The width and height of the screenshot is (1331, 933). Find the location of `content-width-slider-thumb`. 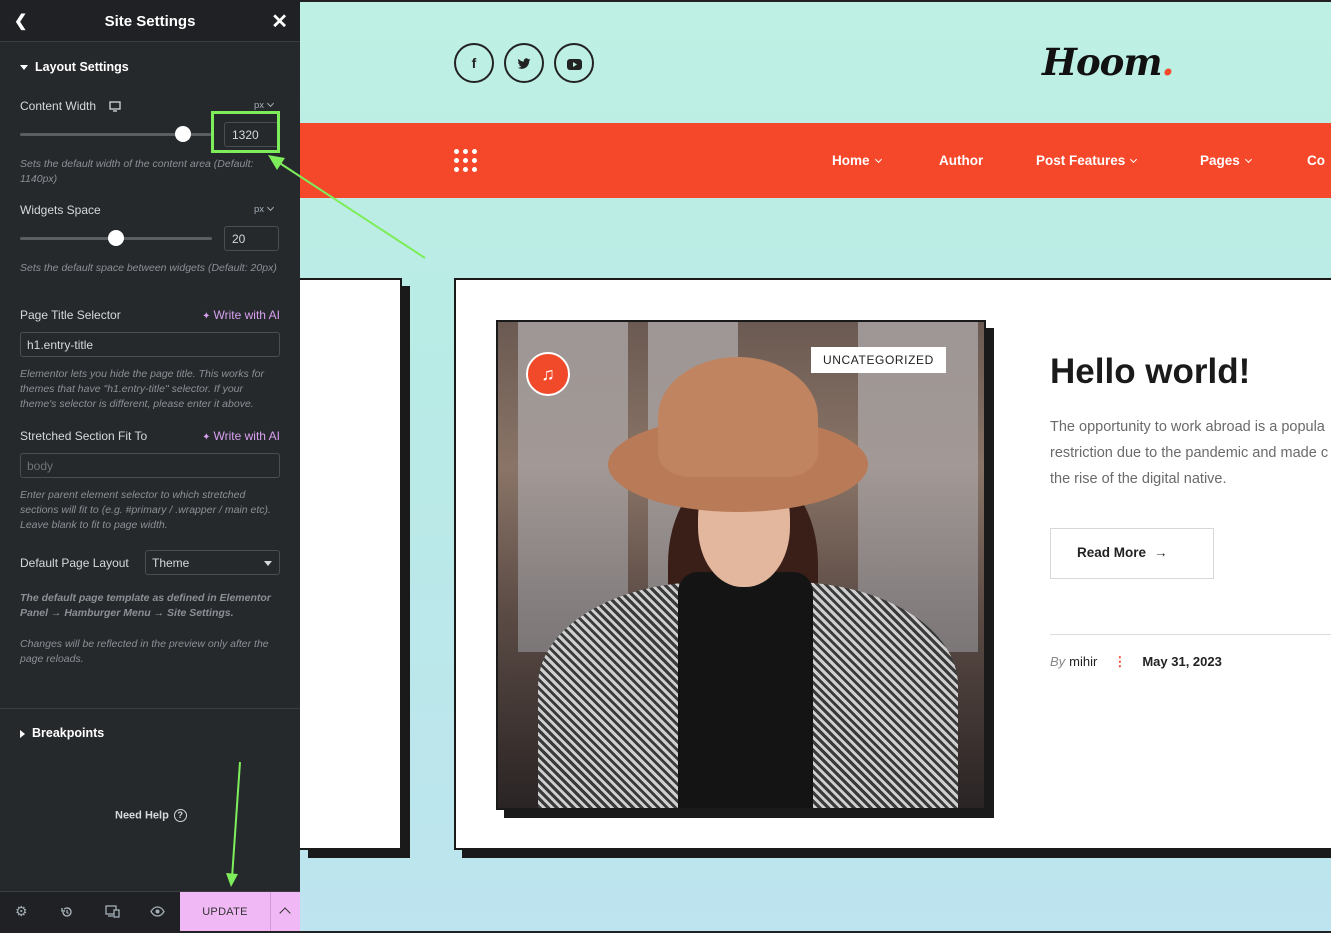

content-width-slider-thumb is located at coordinates (183, 134).